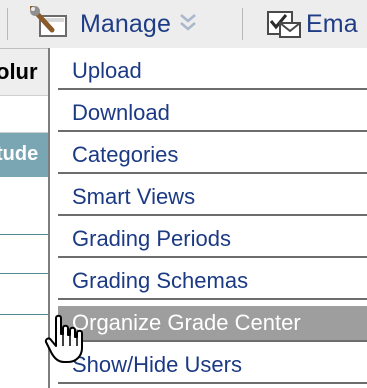 The height and width of the screenshot is (388, 367). Describe the element at coordinates (186, 322) in the screenshot. I see `menu-item-label: Organize Grade Center` at that location.